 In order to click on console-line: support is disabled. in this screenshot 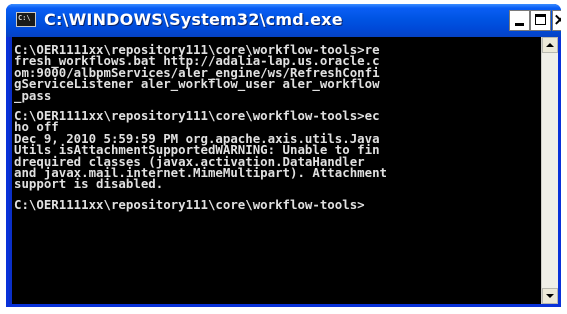, I will do `click(89, 184)`.